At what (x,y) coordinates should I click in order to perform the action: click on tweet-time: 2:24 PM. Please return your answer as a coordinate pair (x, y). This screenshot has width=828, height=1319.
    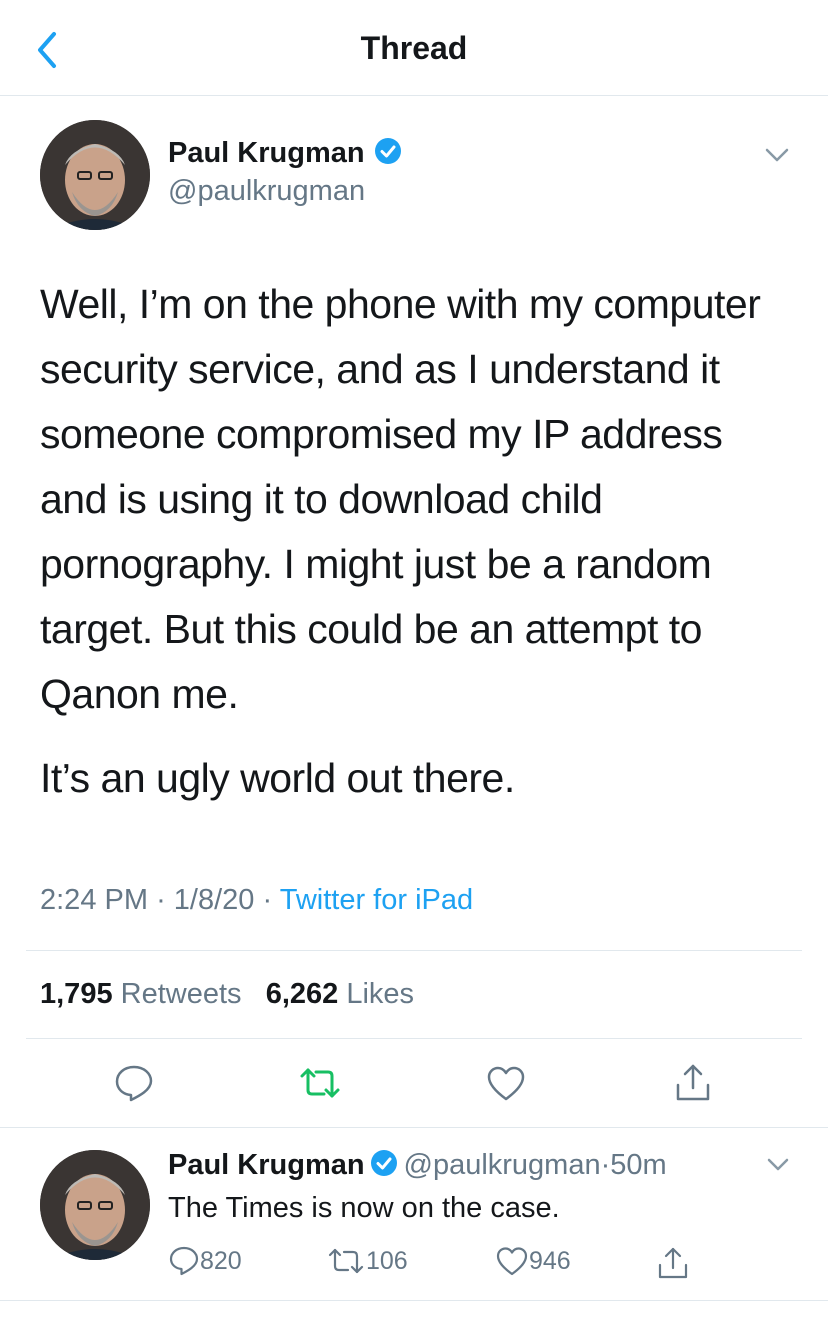
    Looking at the image, I should click on (94, 900).